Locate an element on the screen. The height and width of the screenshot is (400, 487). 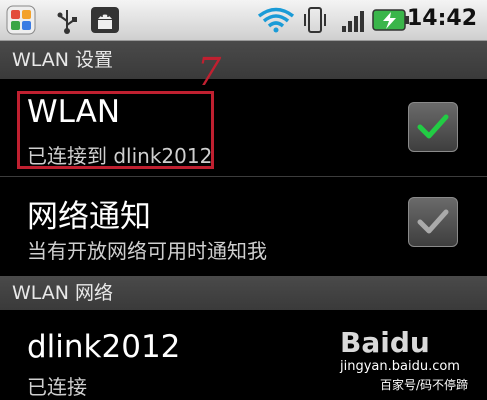
wlan-checkbox is located at coordinates (433, 127).